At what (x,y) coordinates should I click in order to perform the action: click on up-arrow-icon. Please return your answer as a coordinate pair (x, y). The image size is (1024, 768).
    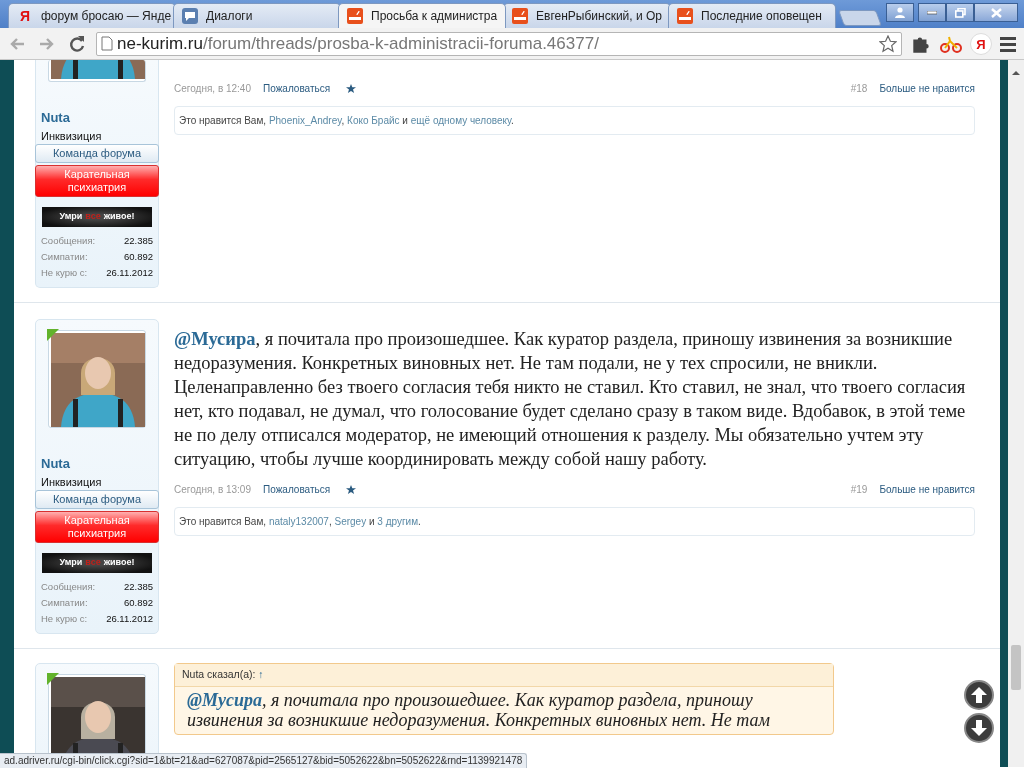
    Looking at the image, I should click on (979, 695).